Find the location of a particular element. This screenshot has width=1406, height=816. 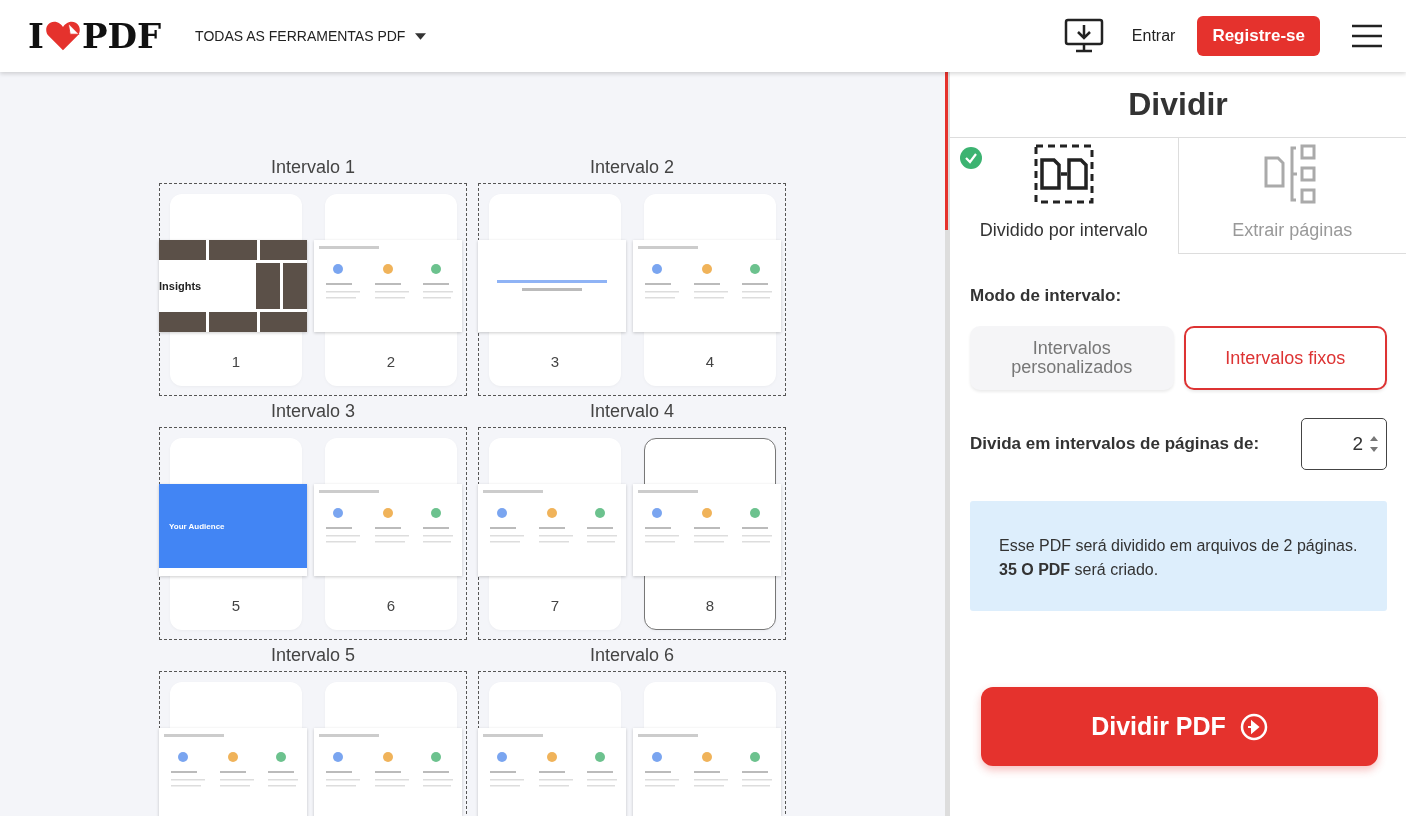

interval-label: Intervalo 4 is located at coordinates (632, 411).